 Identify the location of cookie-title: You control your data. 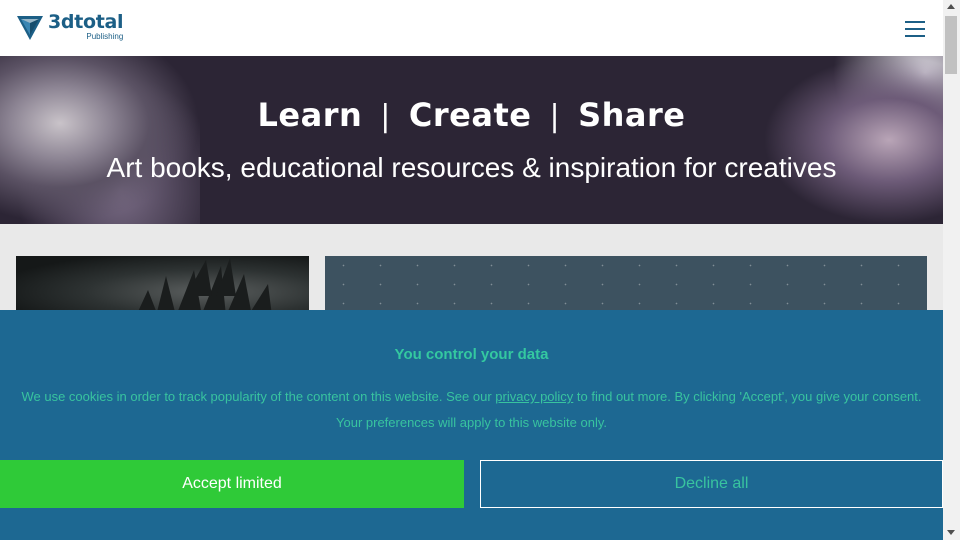
(471, 354).